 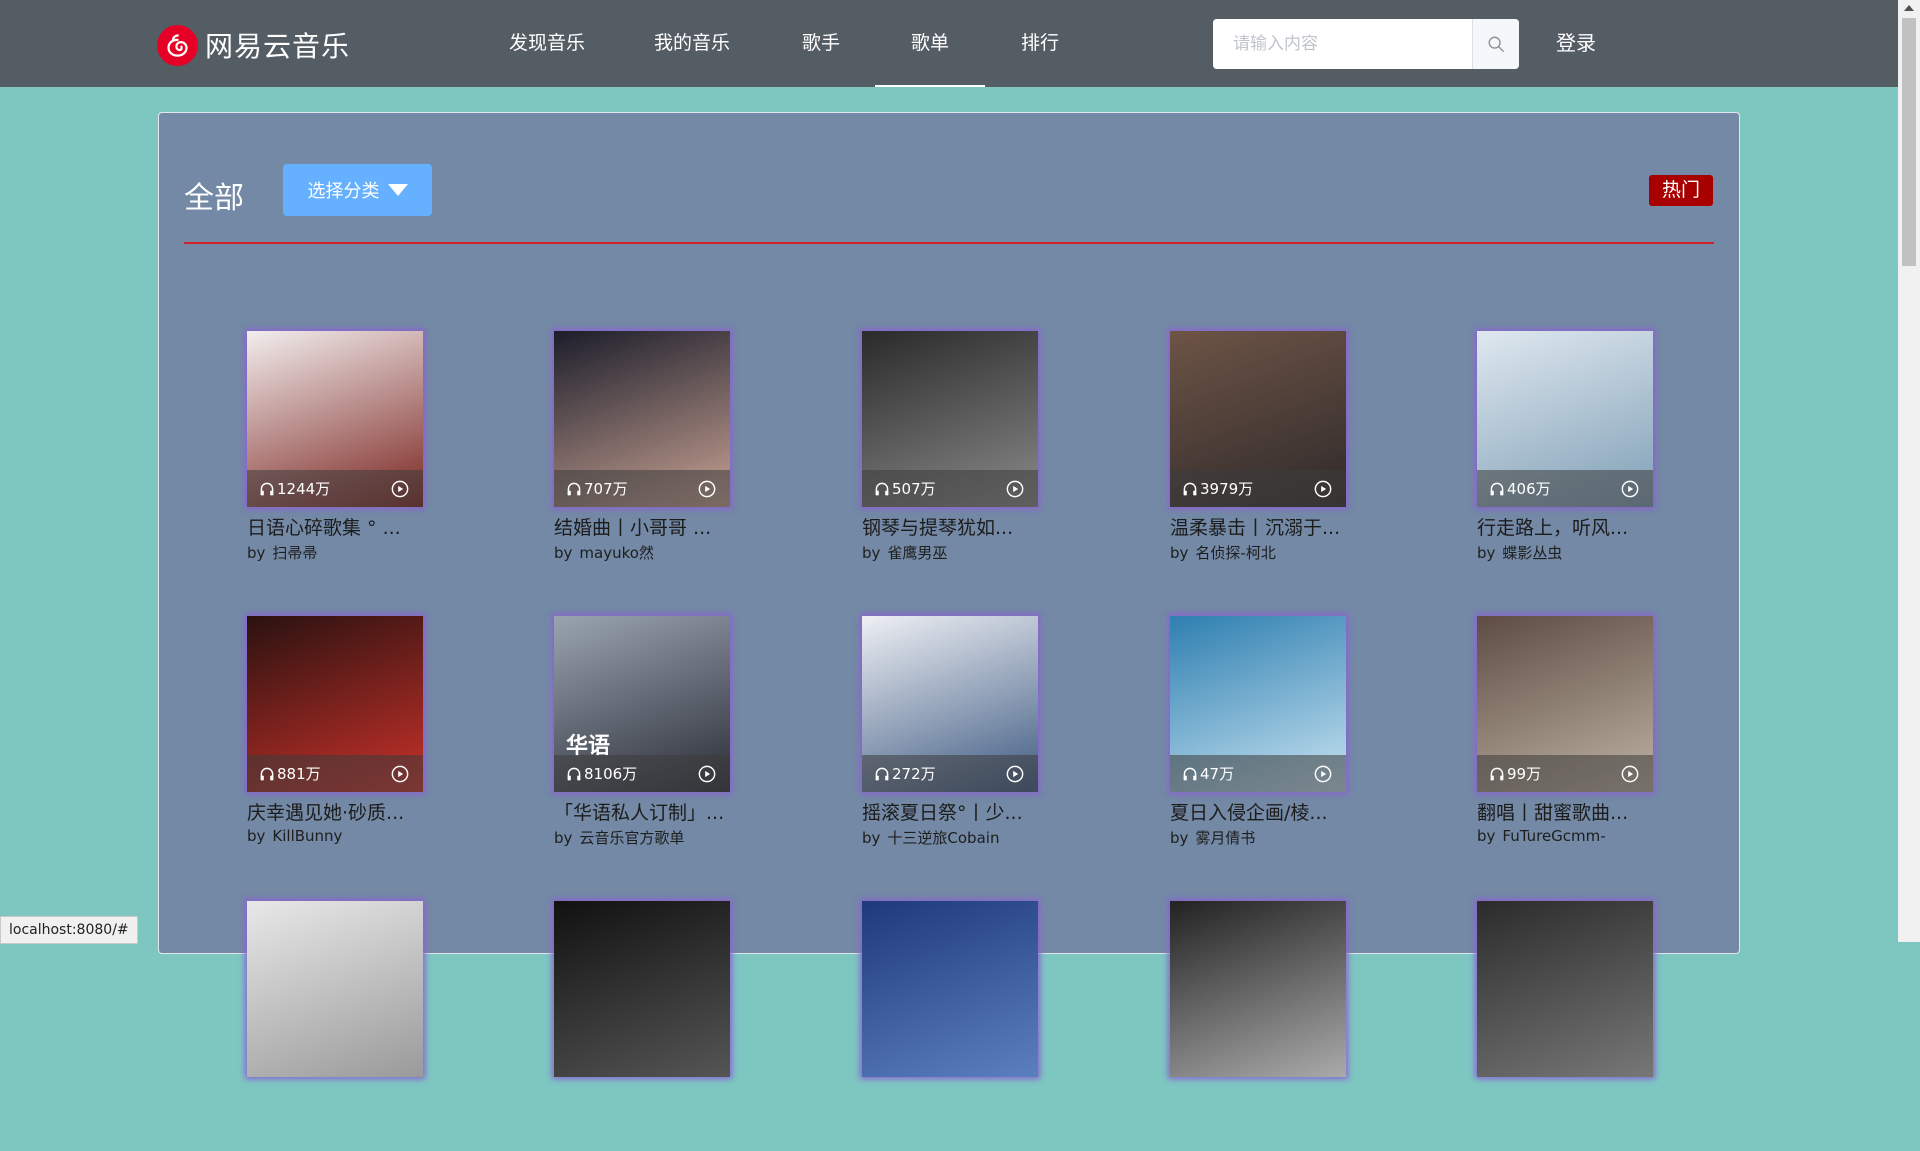 I want to click on playlist-card: 881万 庆幸遇见她·砂质... by KillBunny, so click(x=335, y=741).